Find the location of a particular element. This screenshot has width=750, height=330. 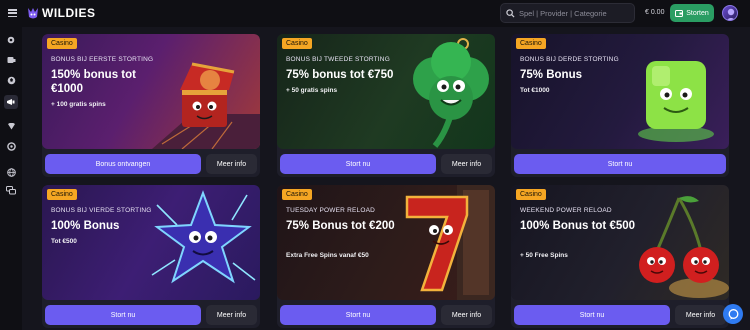

logo: WILDIES is located at coordinates (61, 13).